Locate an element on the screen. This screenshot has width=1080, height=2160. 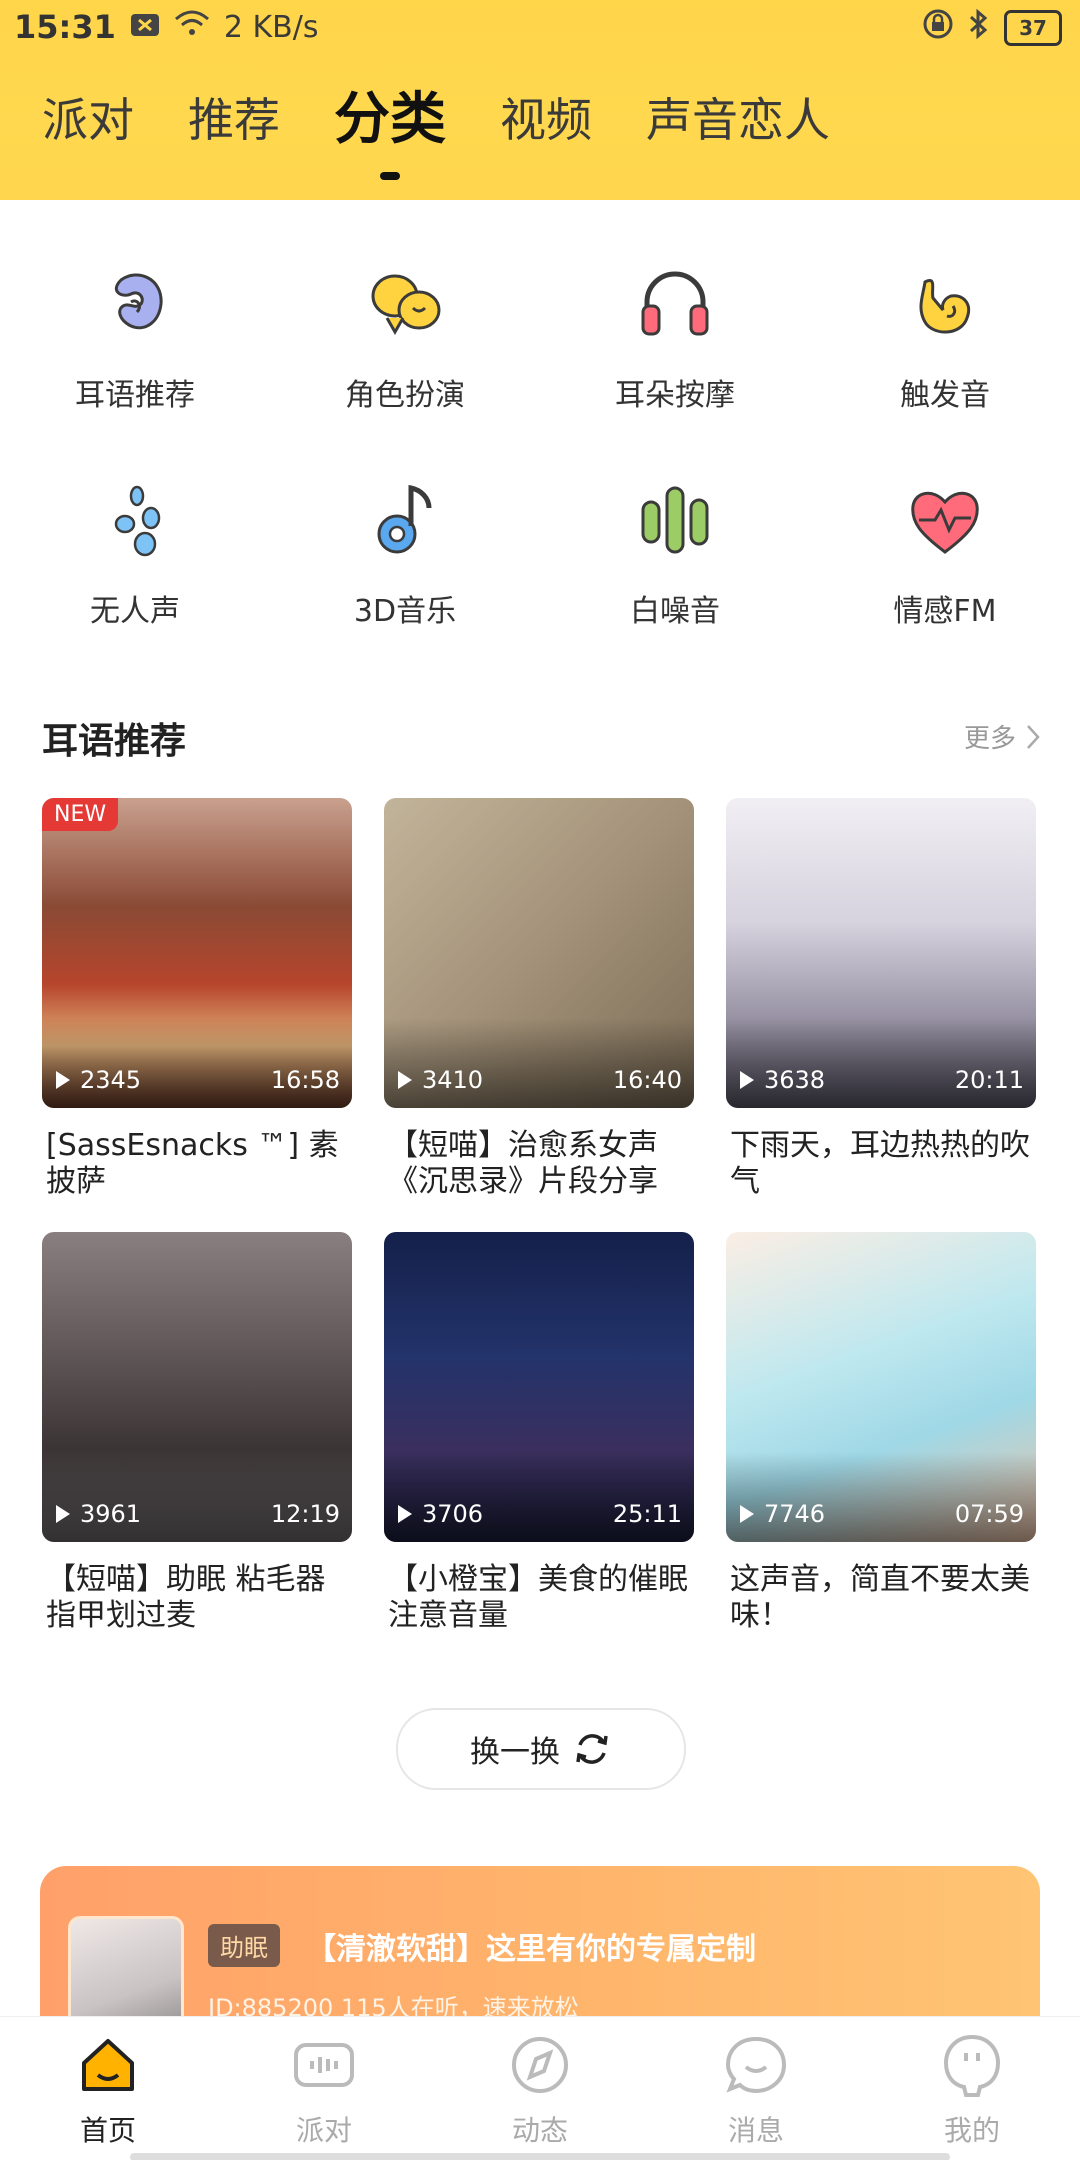
profile-icon is located at coordinates (972, 2065).